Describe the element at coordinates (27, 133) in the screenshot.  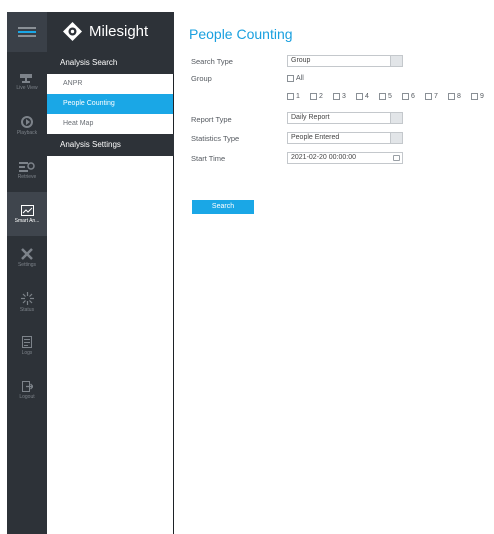
I see `rail-label: Playback` at that location.